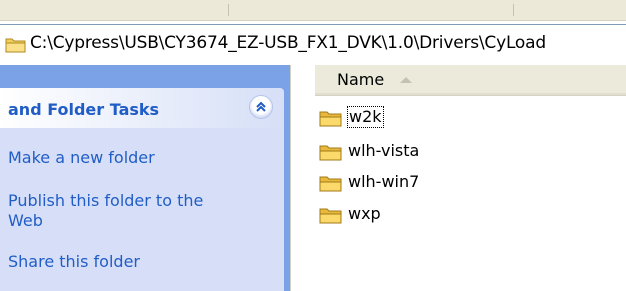 This screenshot has height=291, width=626. I want to click on name-column-label: Name, so click(361, 79).